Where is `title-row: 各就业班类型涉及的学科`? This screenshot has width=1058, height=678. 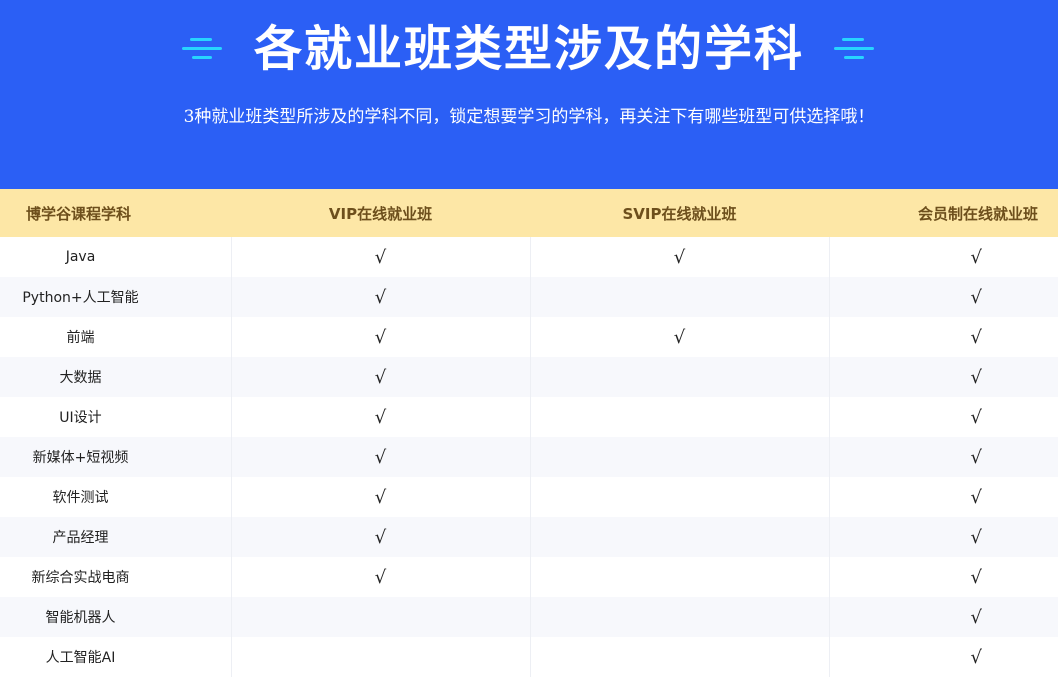 title-row: 各就业班类型涉及的学科 is located at coordinates (529, 49).